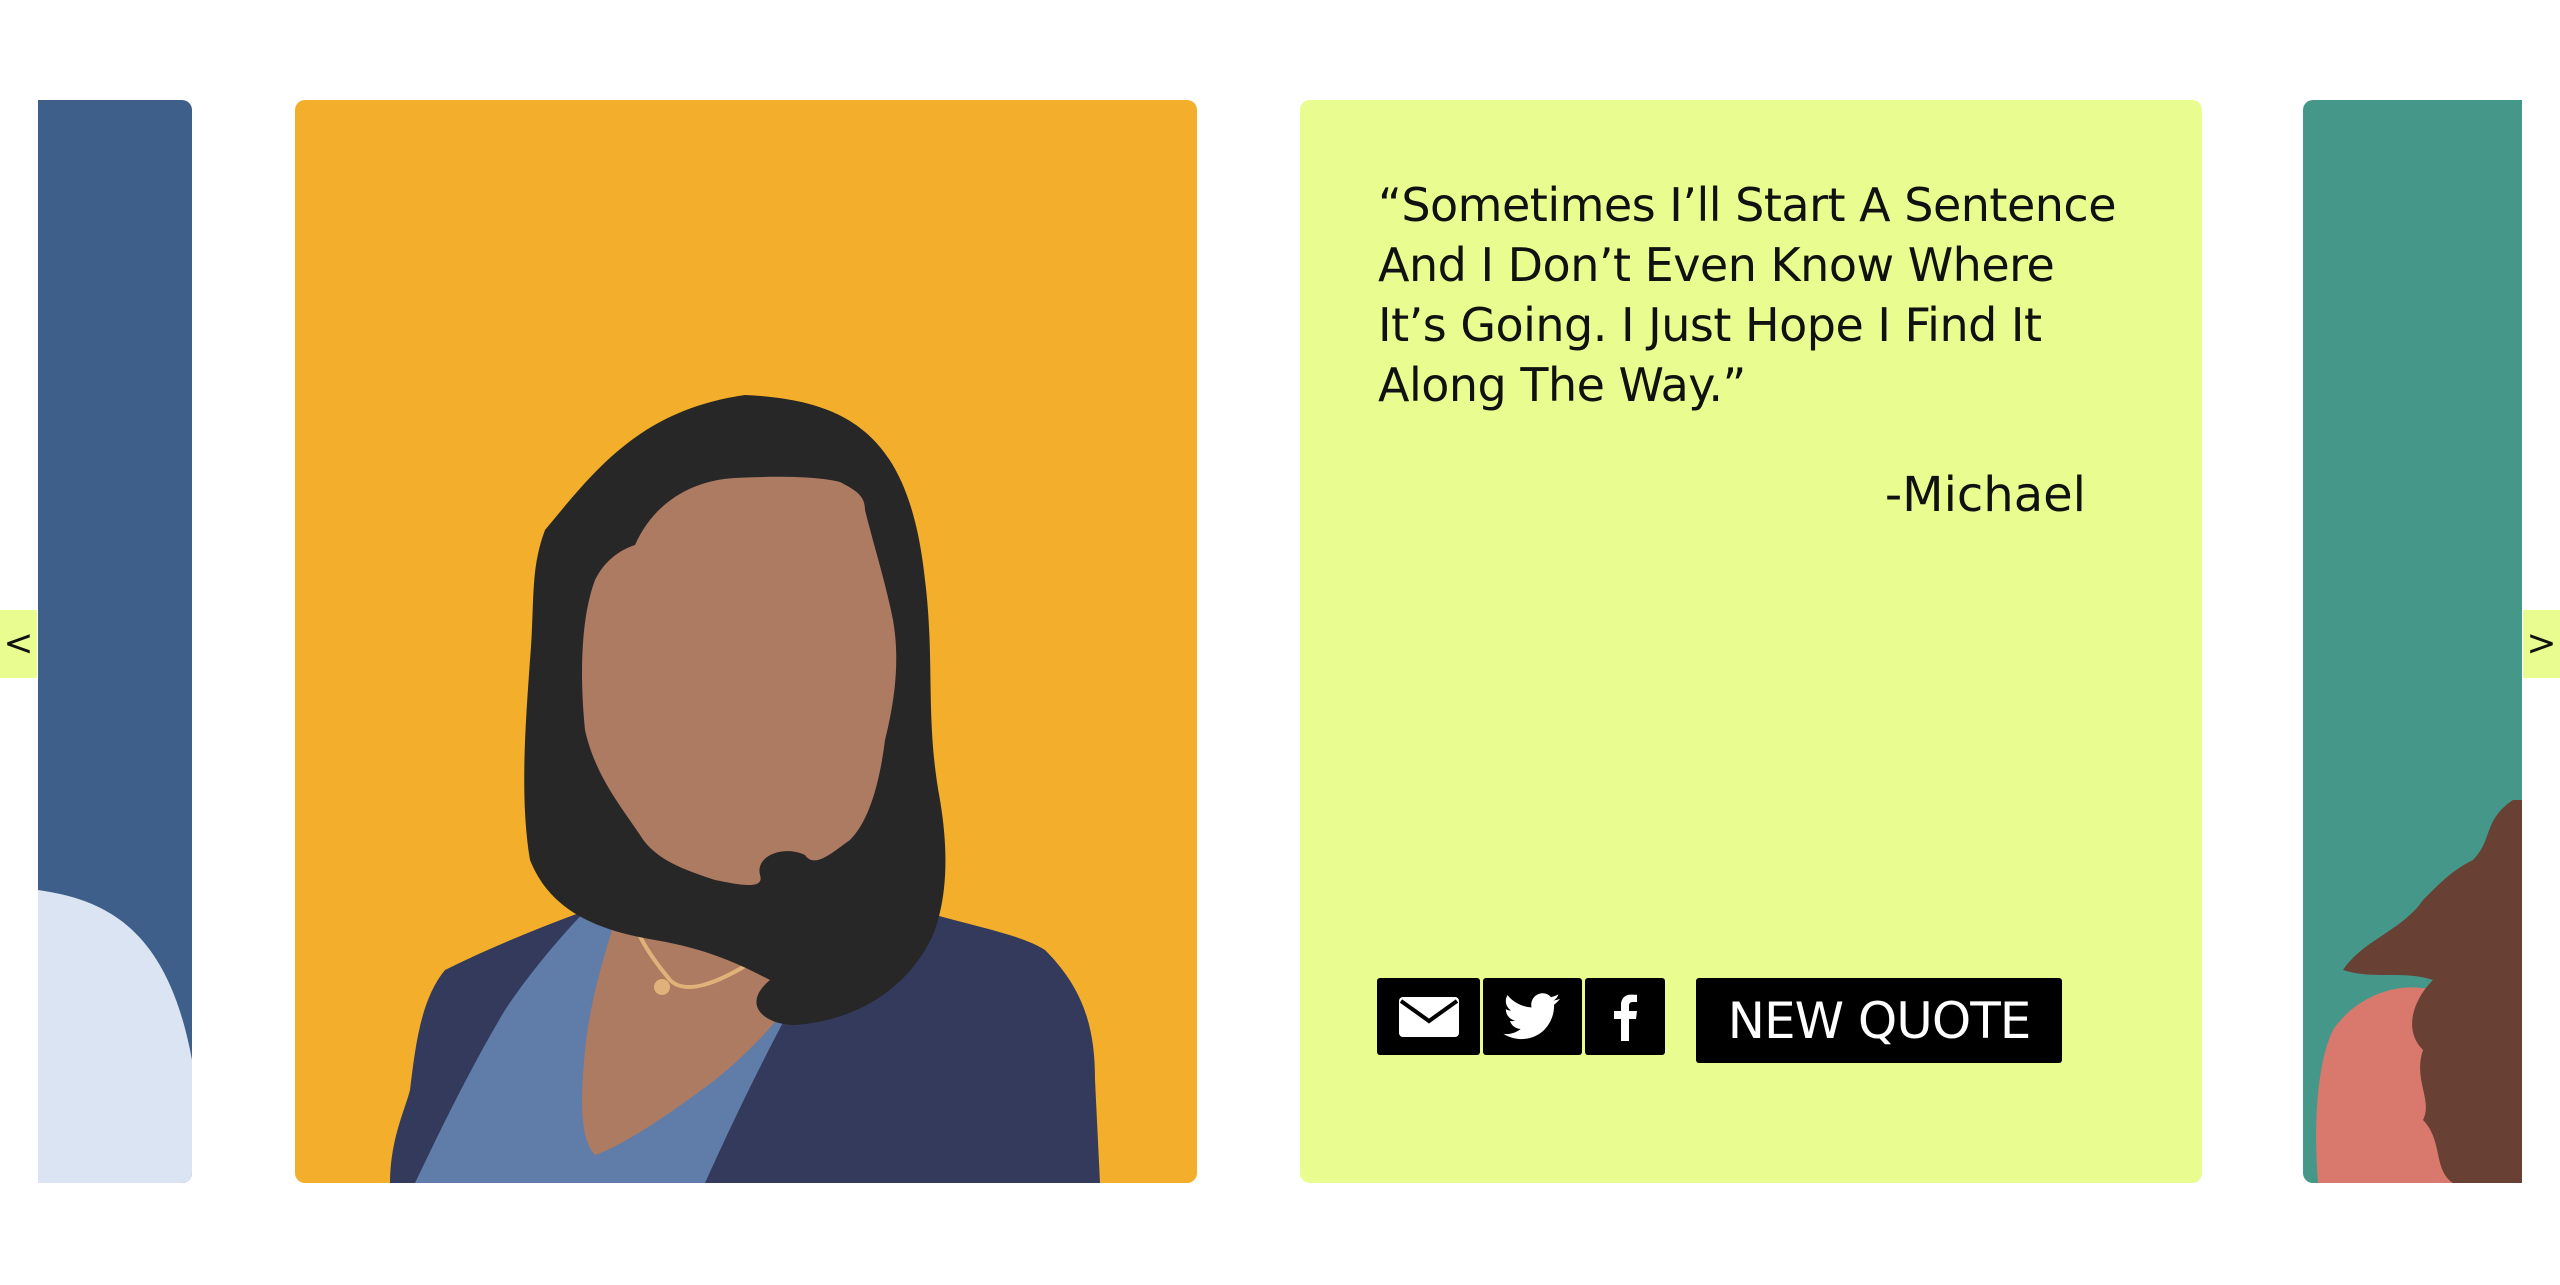  Describe the element at coordinates (2412, 641) in the screenshot. I see `carousel-card-next` at that location.